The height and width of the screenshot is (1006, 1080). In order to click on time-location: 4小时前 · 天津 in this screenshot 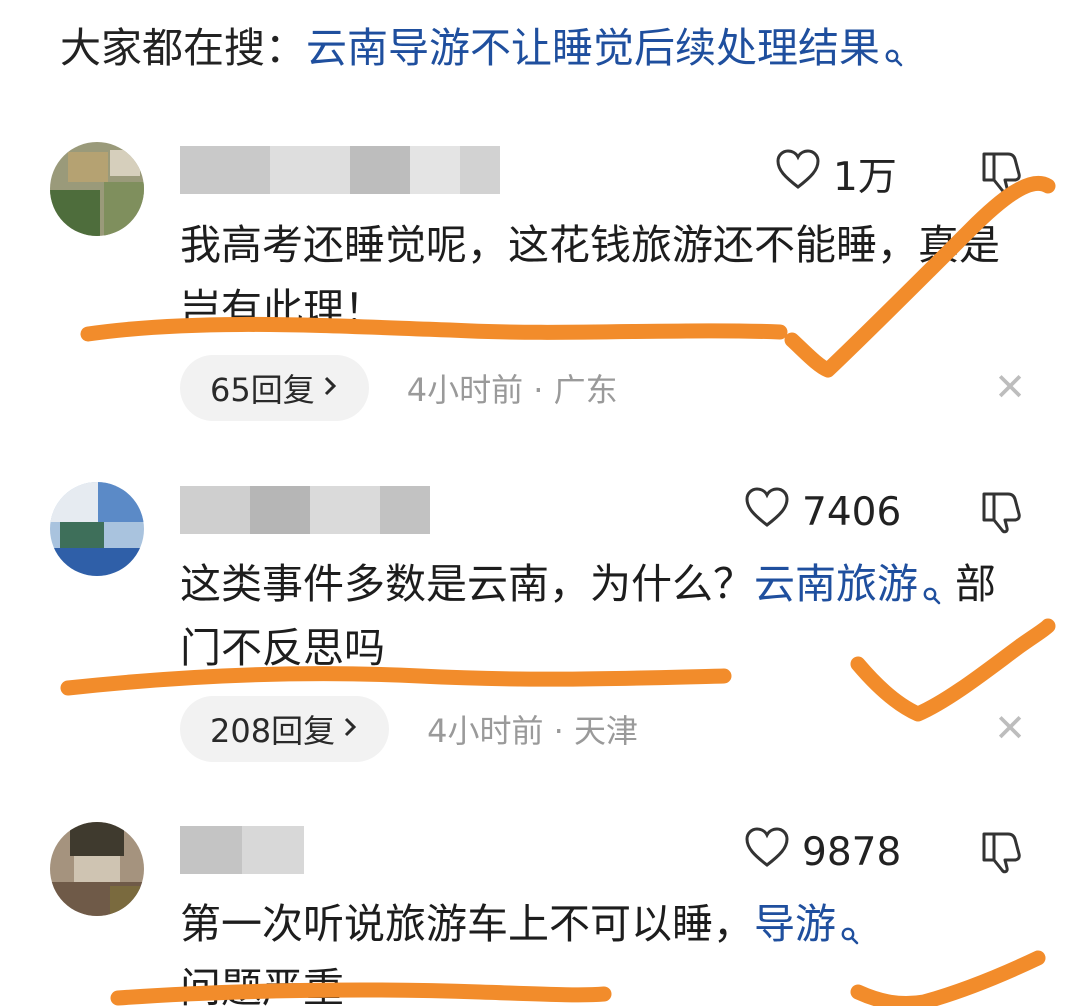, I will do `click(532, 729)`.